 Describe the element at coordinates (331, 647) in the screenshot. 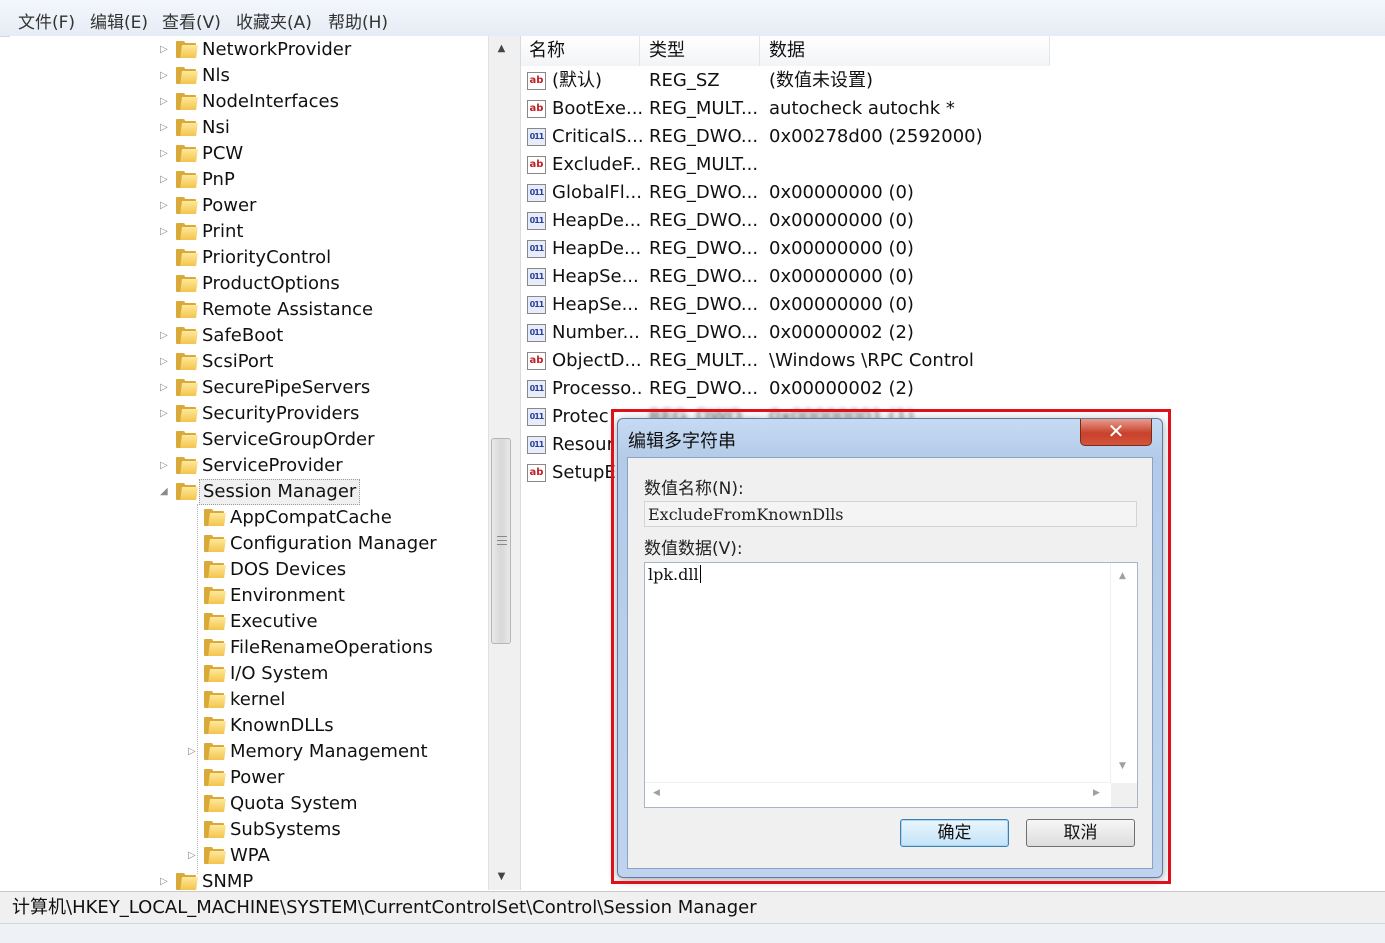

I see `tree-item-label: FileRenameOperations` at that location.